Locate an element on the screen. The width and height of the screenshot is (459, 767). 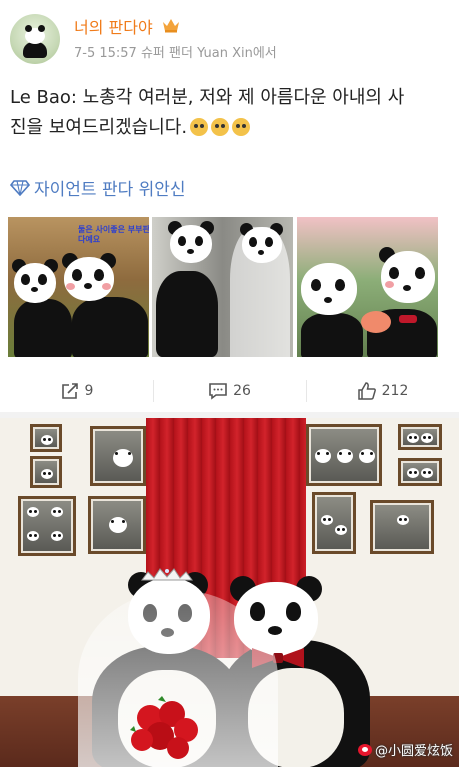
repost-icon is located at coordinates (69, 391).